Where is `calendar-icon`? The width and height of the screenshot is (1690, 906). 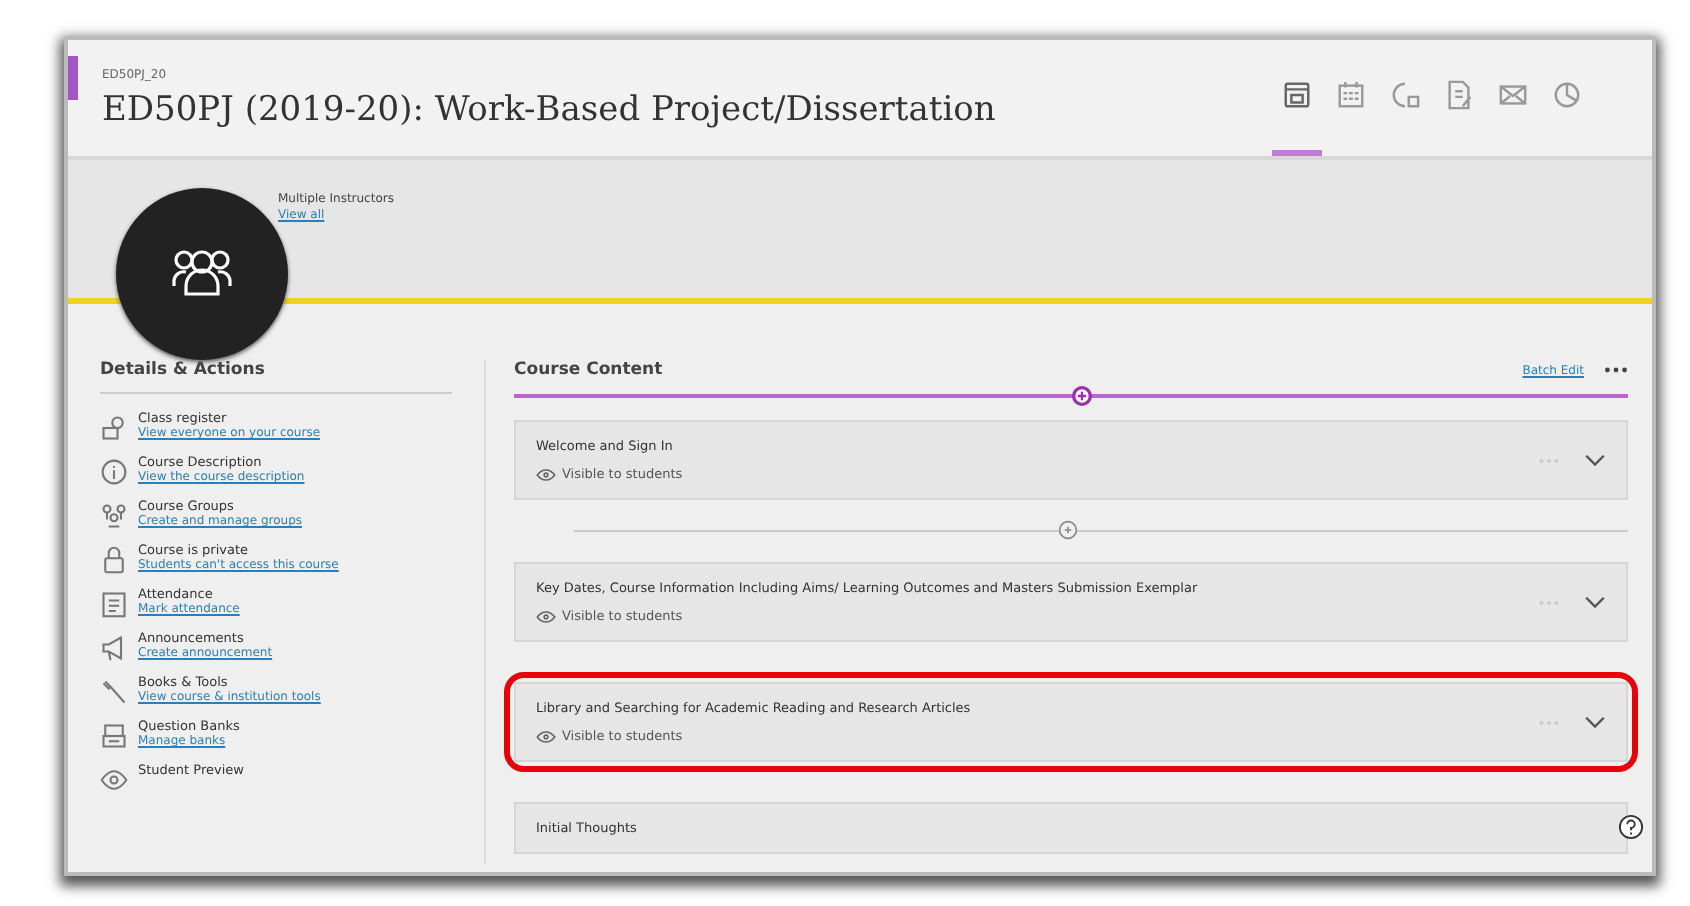 calendar-icon is located at coordinates (1351, 95).